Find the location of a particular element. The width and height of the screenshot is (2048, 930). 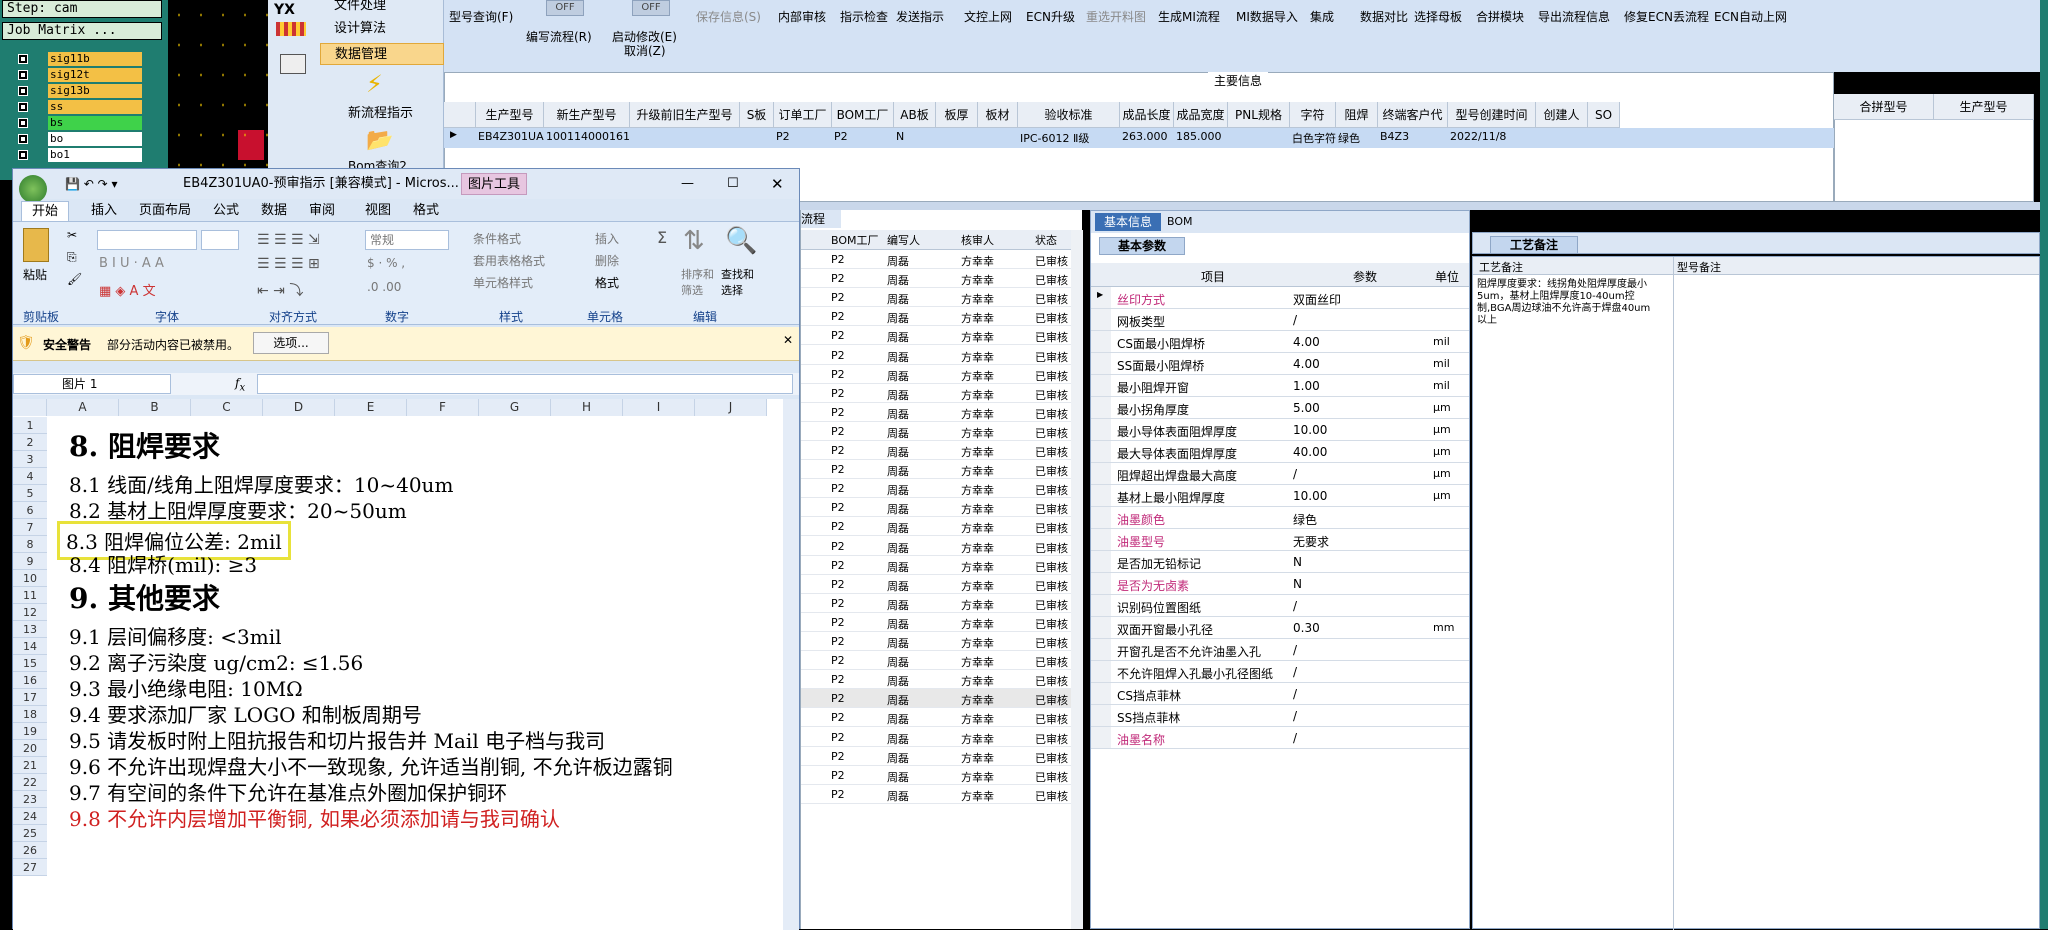

tab-basic-params: 基本参数 is located at coordinates (1142, 246).